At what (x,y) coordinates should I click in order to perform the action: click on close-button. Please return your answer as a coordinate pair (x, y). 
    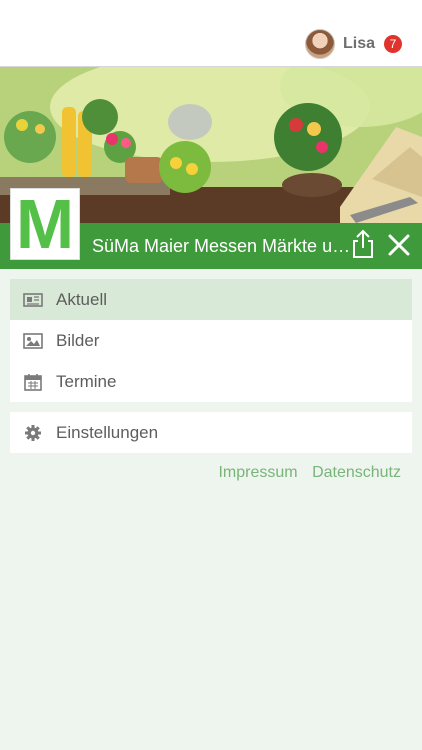
    Looking at the image, I should click on (399, 245).